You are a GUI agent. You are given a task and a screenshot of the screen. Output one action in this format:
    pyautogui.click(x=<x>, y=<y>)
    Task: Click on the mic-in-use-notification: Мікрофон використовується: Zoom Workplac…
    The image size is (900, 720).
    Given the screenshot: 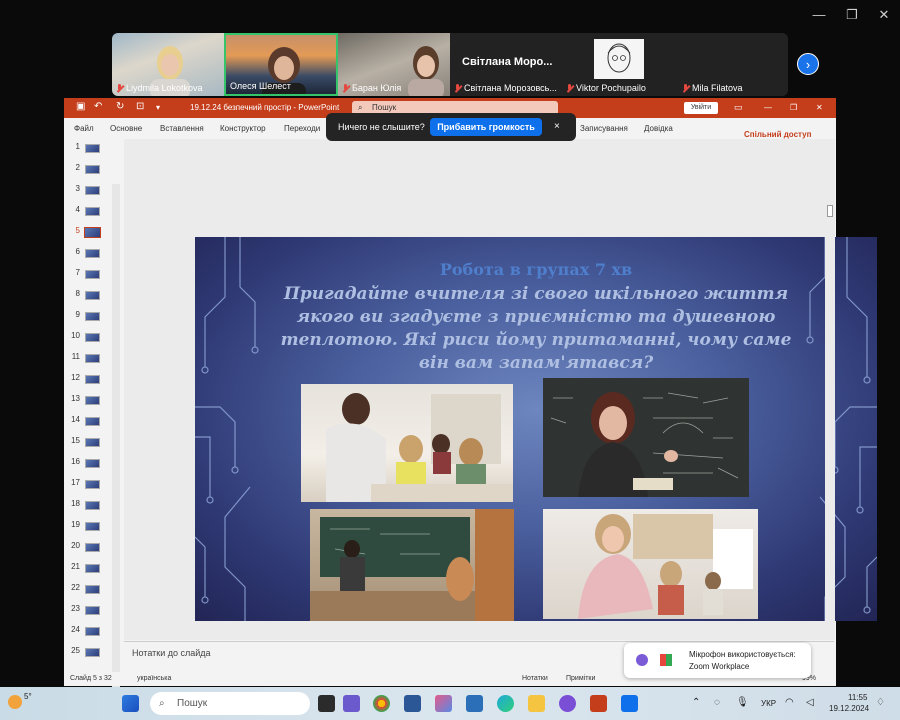 What is the action you would take?
    pyautogui.click(x=717, y=660)
    